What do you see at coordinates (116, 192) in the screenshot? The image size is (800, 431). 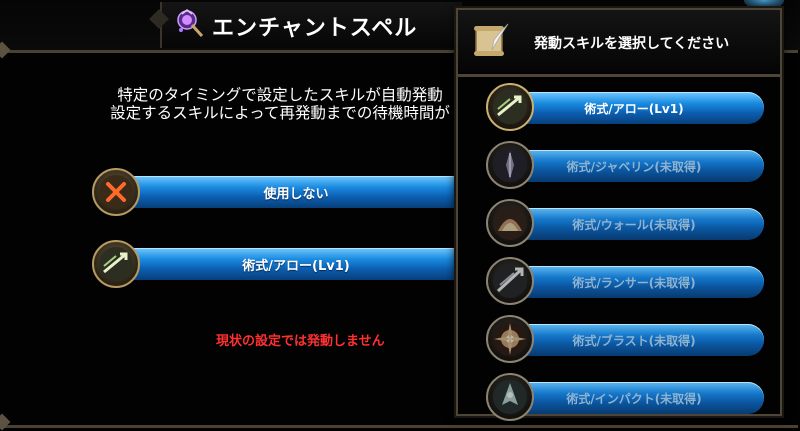 I see `cross-icon` at bounding box center [116, 192].